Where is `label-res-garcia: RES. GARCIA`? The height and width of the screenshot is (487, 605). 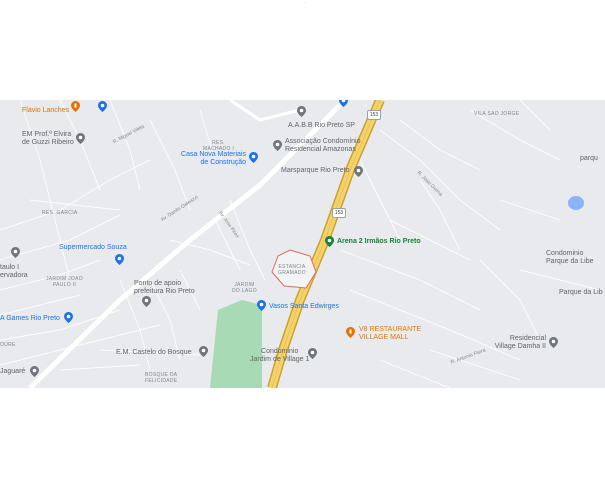
label-res-garcia: RES. GARCIA is located at coordinates (60, 213).